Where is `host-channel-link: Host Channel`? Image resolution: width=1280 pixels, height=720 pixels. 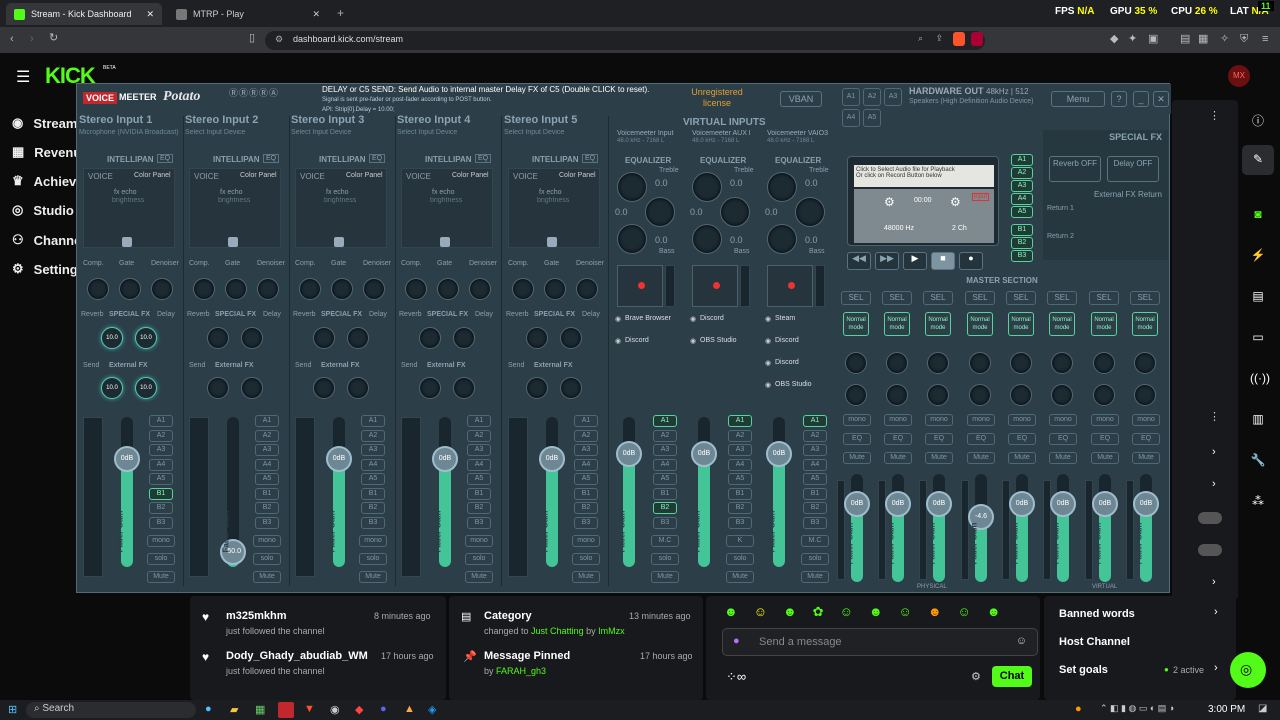
host-channel-link: Host Channel is located at coordinates (1094, 642).